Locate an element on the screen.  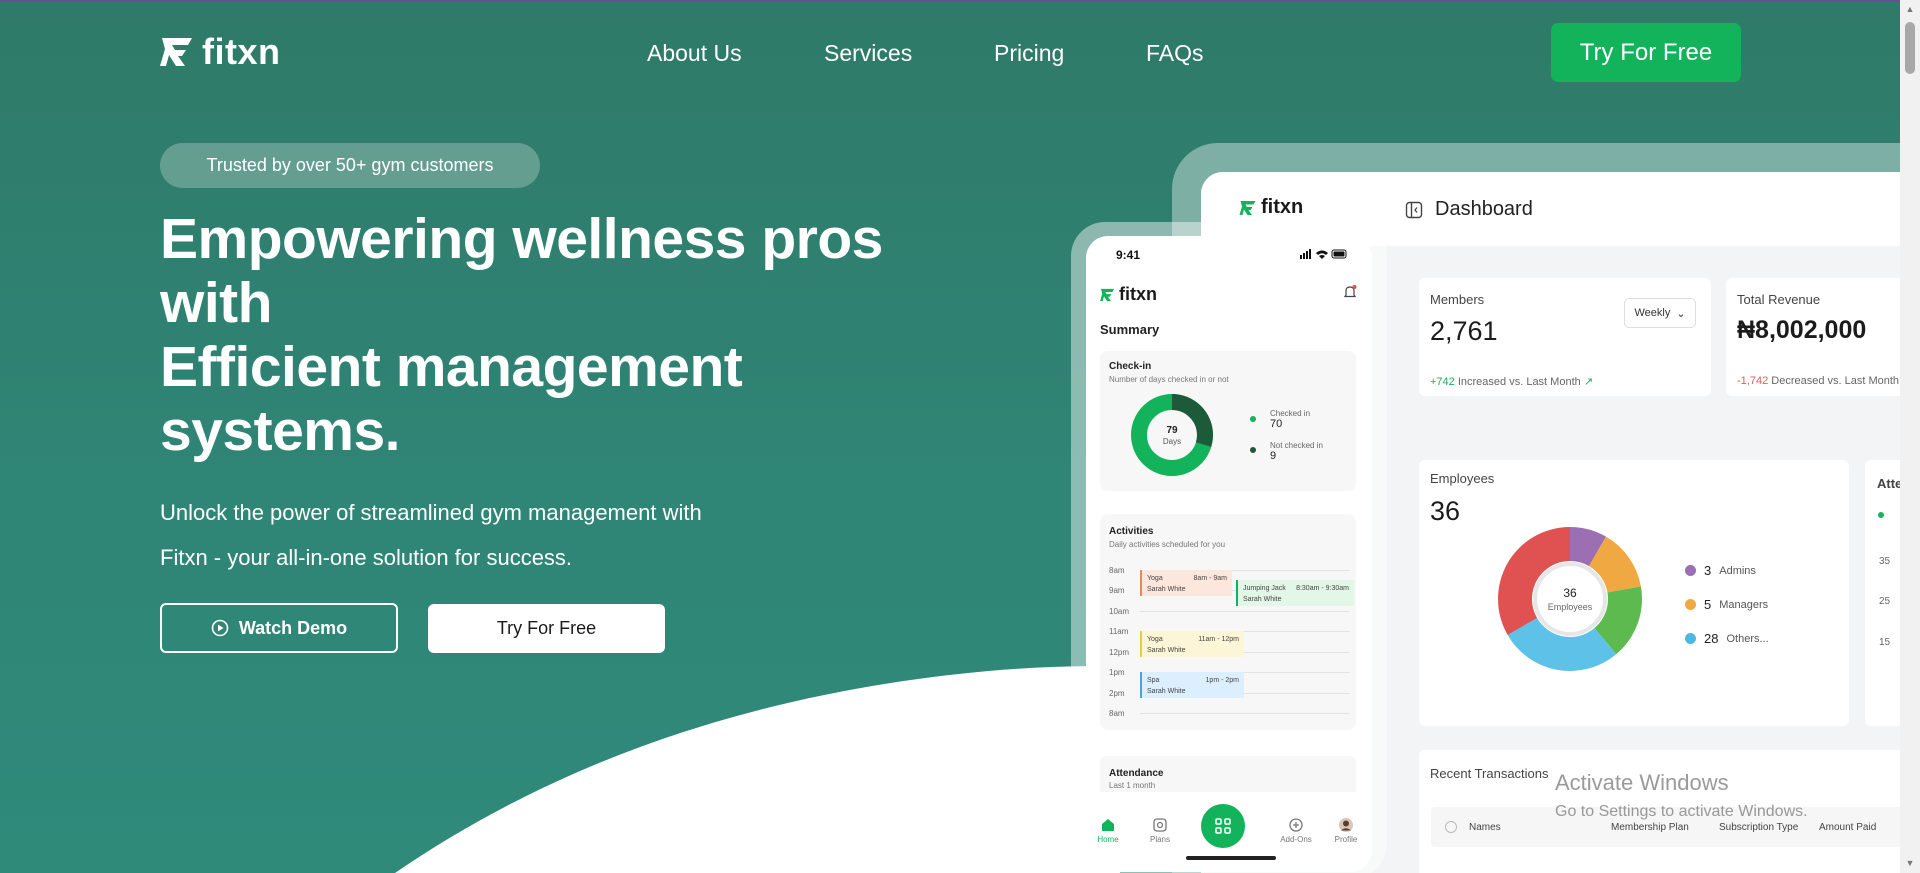
windows-activation-title: Activate Windows is located at coordinates (1642, 782).